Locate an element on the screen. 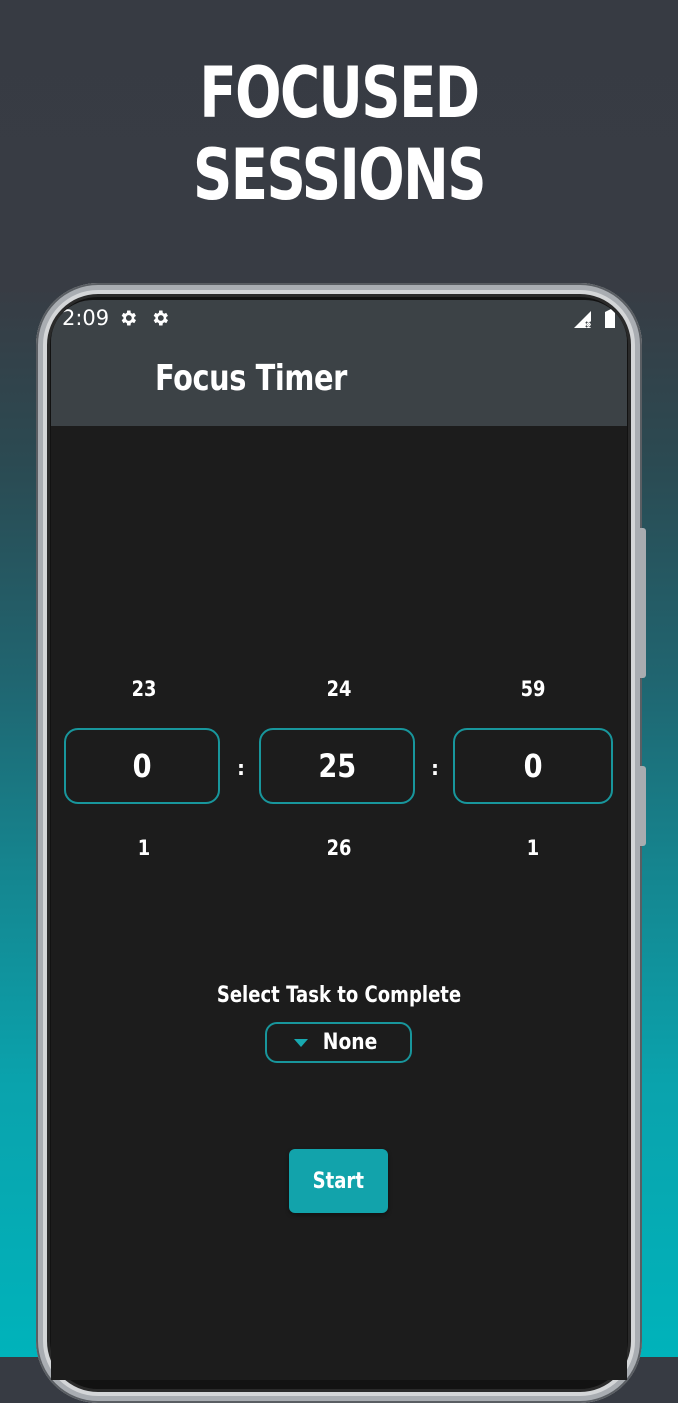  hours-picker: 0 is located at coordinates (142, 766).